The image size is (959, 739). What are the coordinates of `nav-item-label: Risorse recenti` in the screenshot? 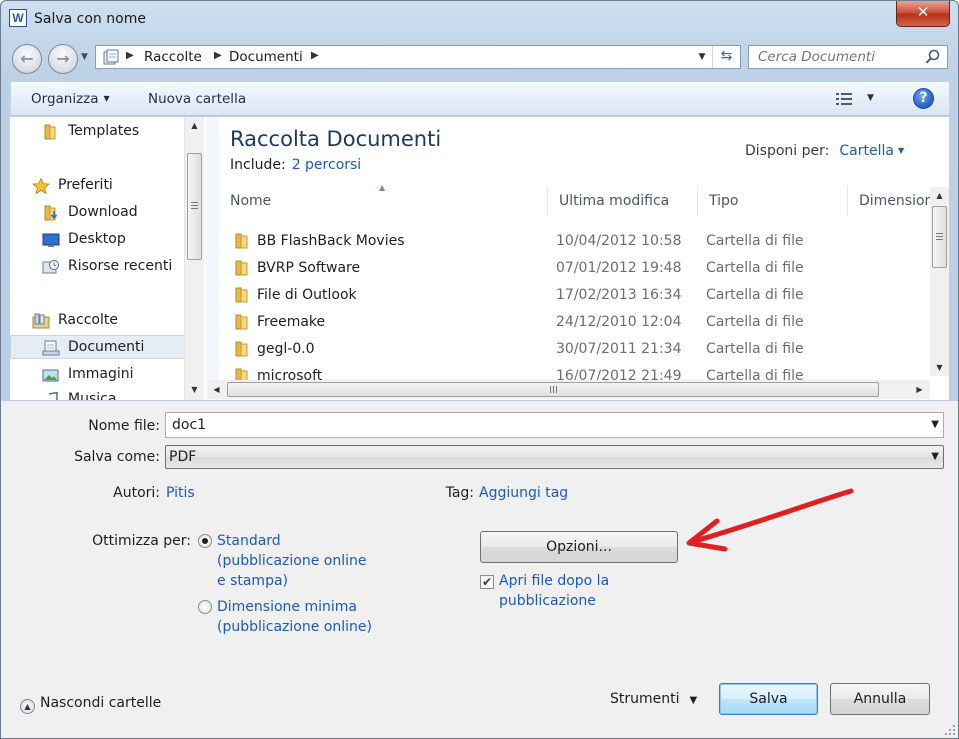 It's located at (120, 266).